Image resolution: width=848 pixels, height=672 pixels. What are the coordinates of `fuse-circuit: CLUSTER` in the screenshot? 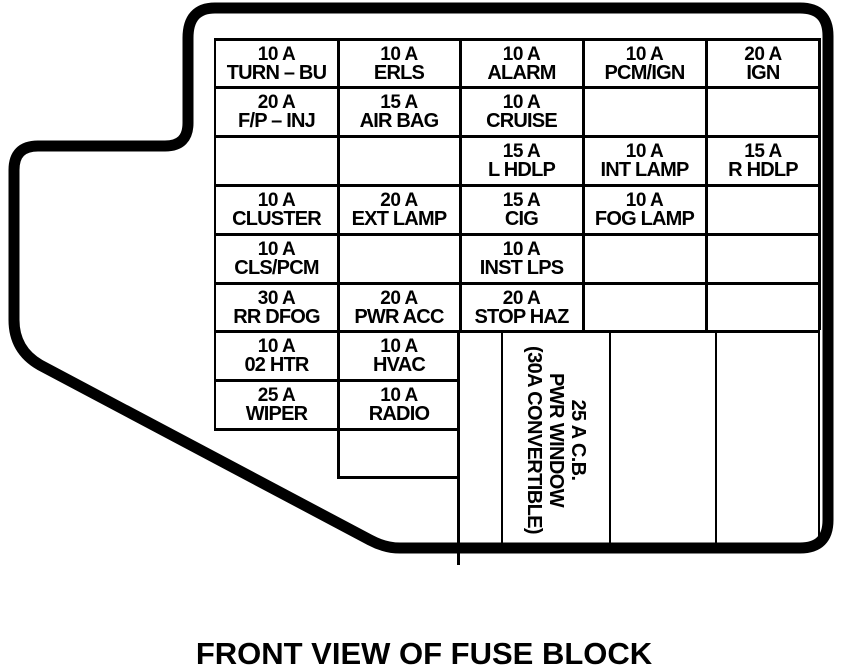 It's located at (277, 219).